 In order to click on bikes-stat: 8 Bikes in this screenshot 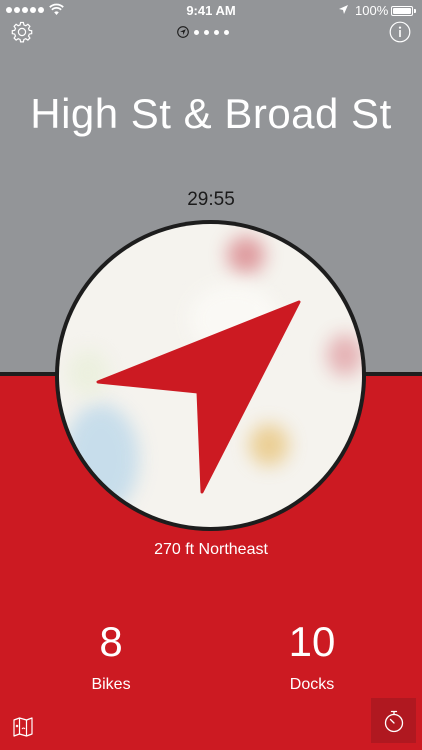, I will do `click(111, 657)`.